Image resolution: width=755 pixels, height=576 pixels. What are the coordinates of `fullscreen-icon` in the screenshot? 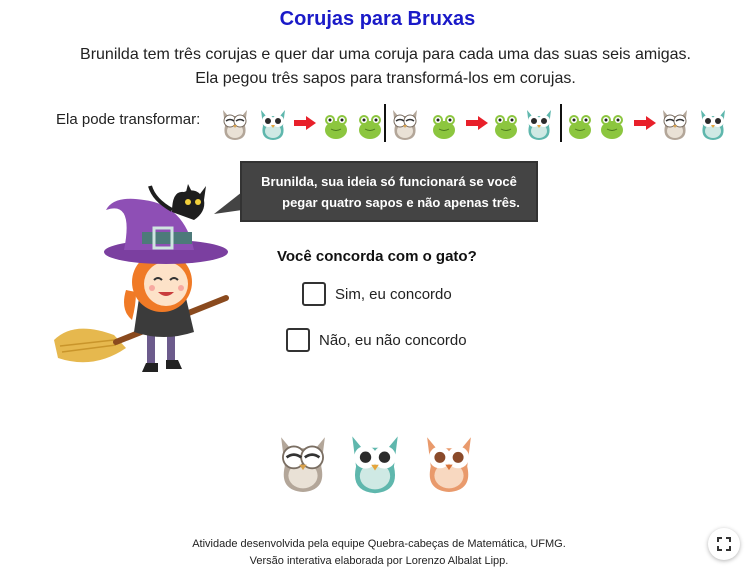 It's located at (724, 544).